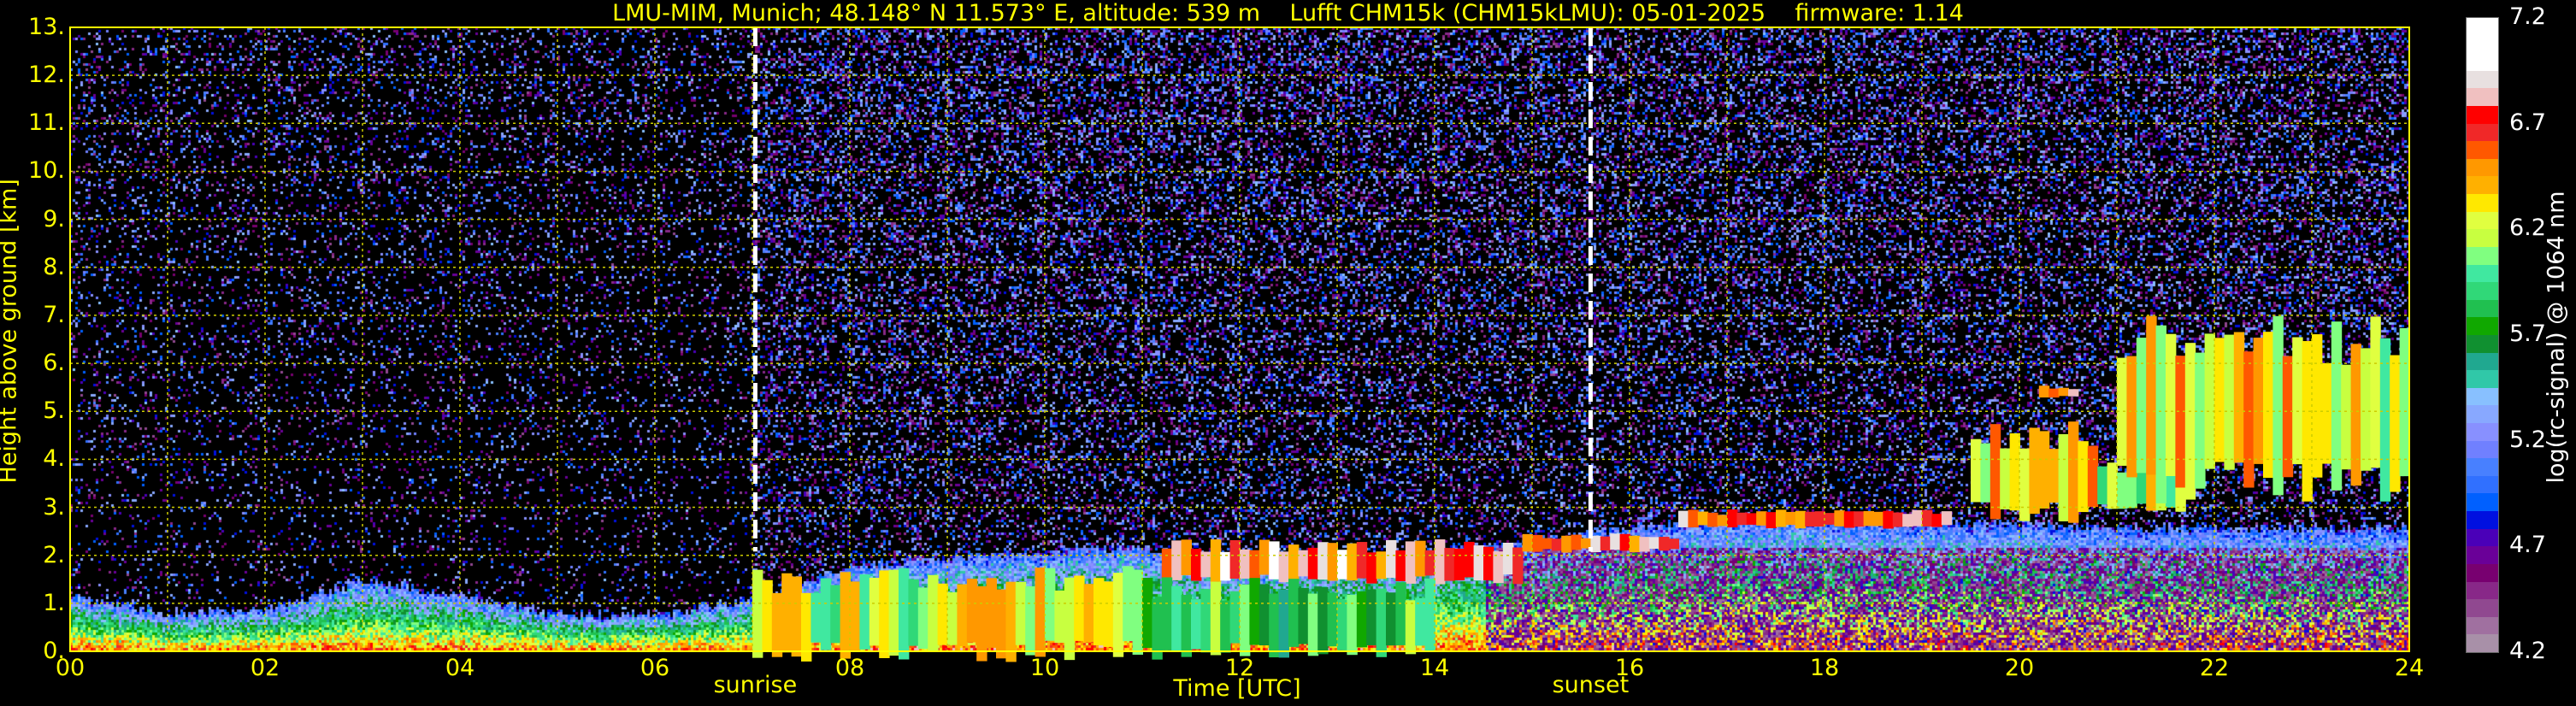 The width and height of the screenshot is (2576, 706). I want to click on x-tick-label: 04, so click(460, 668).